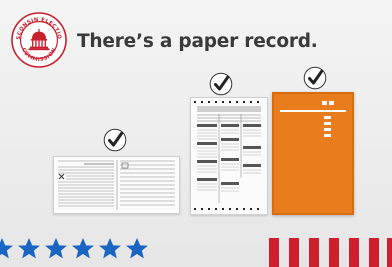  Describe the element at coordinates (39, 40) in the screenshot. I see `wisconsin-elections-commission-seal: WISCONSIN ELECTIONS COMMISSION` at that location.